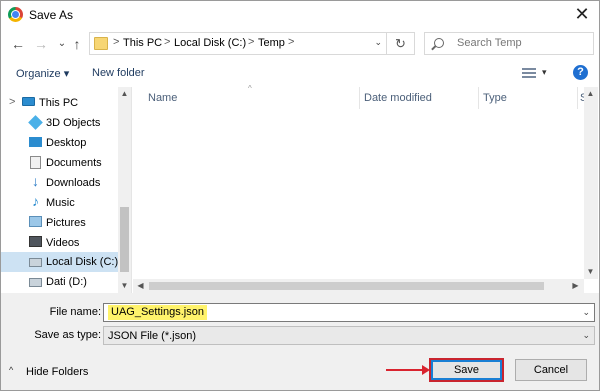 This screenshot has width=600, height=391. Describe the element at coordinates (66, 223) in the screenshot. I see `nav-item-label: Pictures` at that location.